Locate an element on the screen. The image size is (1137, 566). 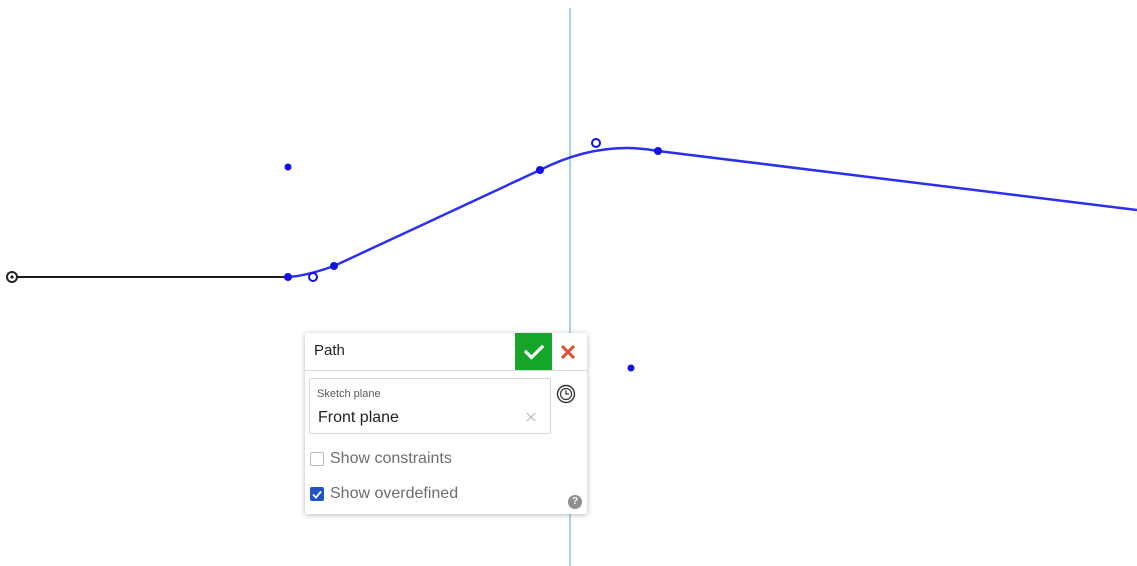
clear-selection-button is located at coordinates (531, 417).